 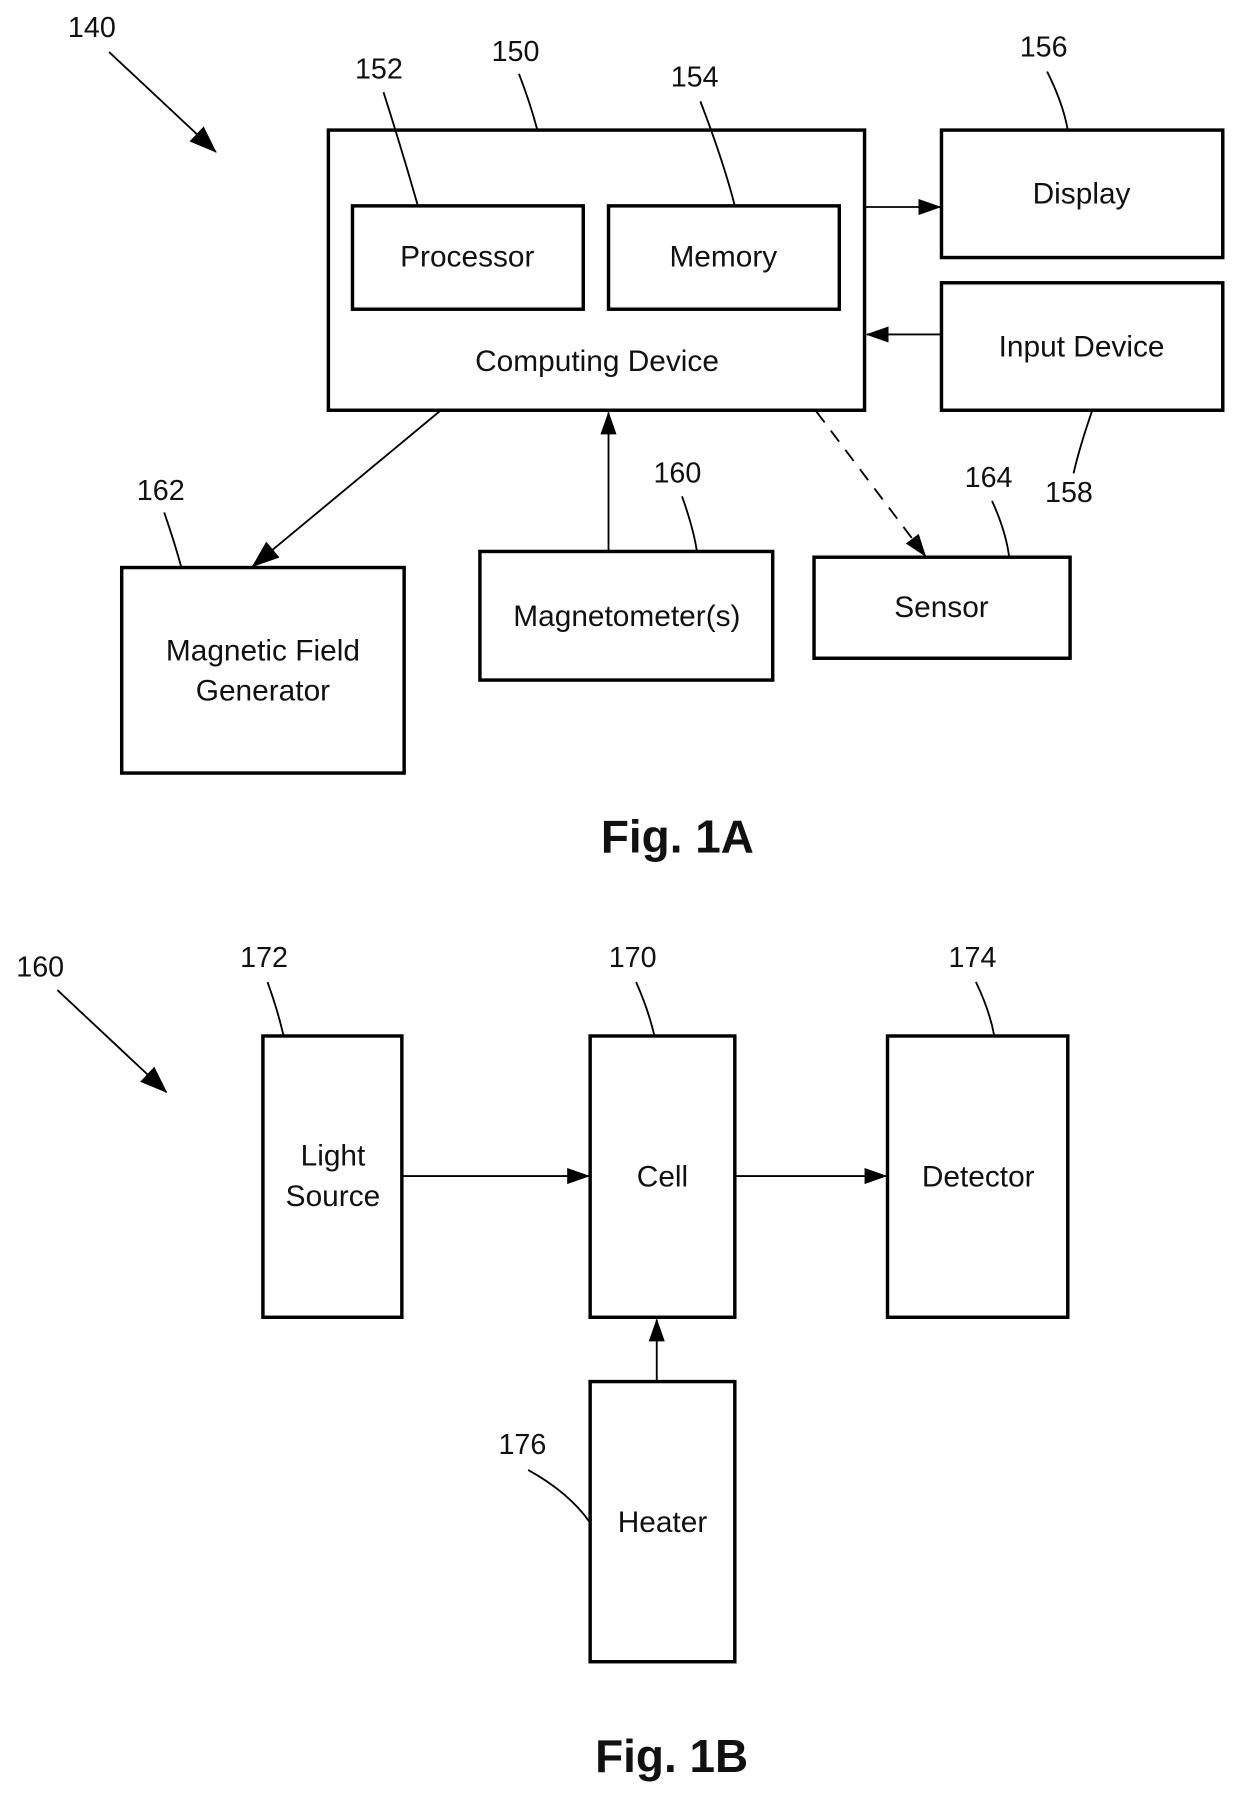 What do you see at coordinates (522, 1445) in the screenshot?
I see `ref-176-label: 176` at bounding box center [522, 1445].